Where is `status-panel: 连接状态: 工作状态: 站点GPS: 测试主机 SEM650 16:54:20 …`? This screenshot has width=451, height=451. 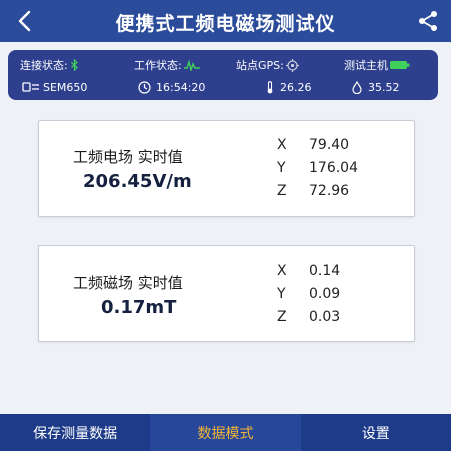
status-panel: 连接状态: 工作状态: 站点GPS: 测试主机 SEM650 16:54:20 … is located at coordinates (223, 75).